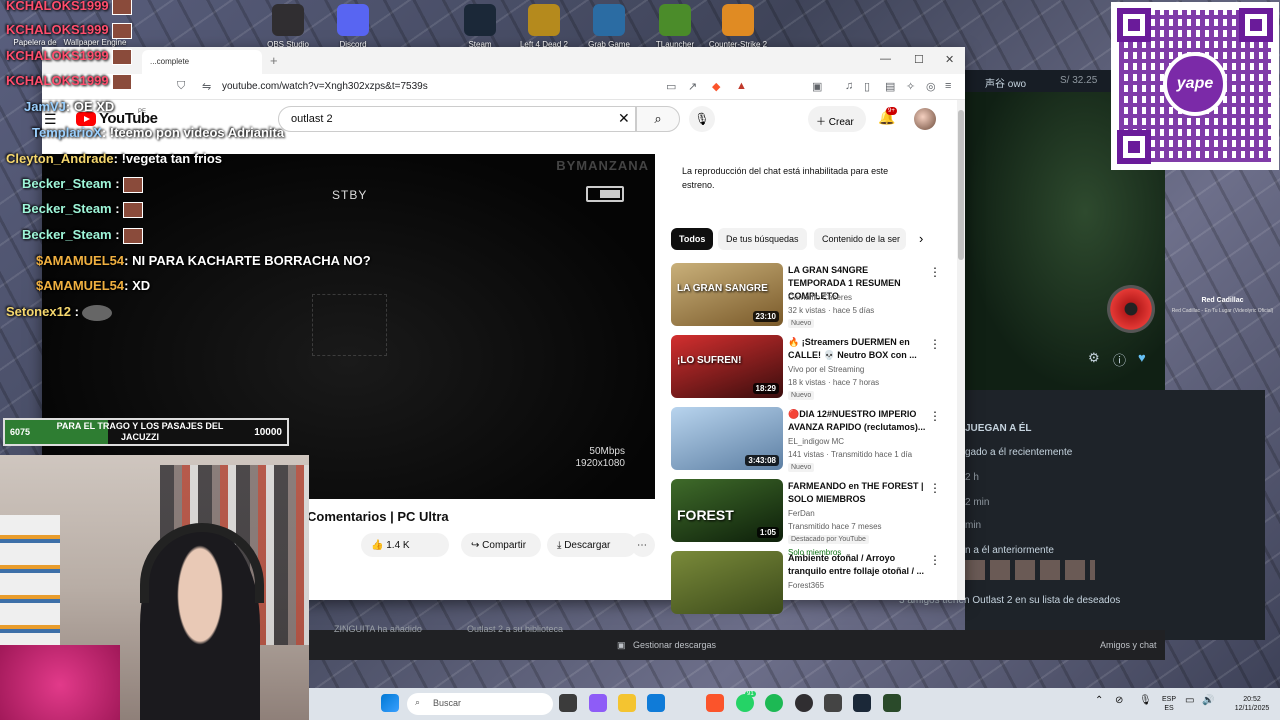 The width and height of the screenshot is (1280, 720). Describe the element at coordinates (95, 42) in the screenshot. I see `desktop-left-label: Wallpaper Engine` at that location.